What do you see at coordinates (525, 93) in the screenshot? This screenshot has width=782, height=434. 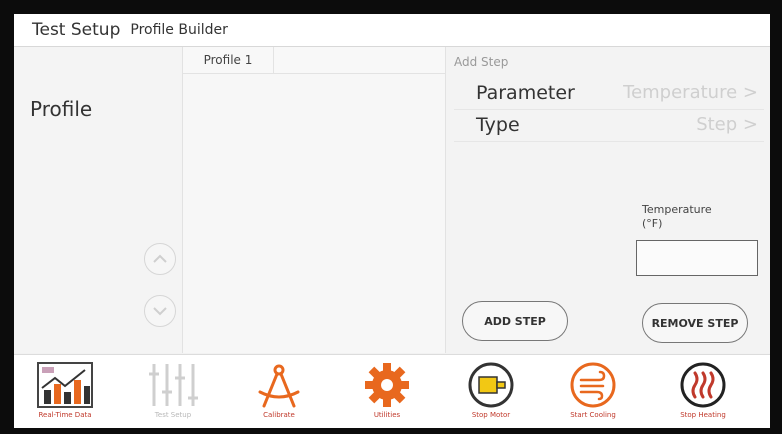 I see `parameter-label: Parameter` at bounding box center [525, 93].